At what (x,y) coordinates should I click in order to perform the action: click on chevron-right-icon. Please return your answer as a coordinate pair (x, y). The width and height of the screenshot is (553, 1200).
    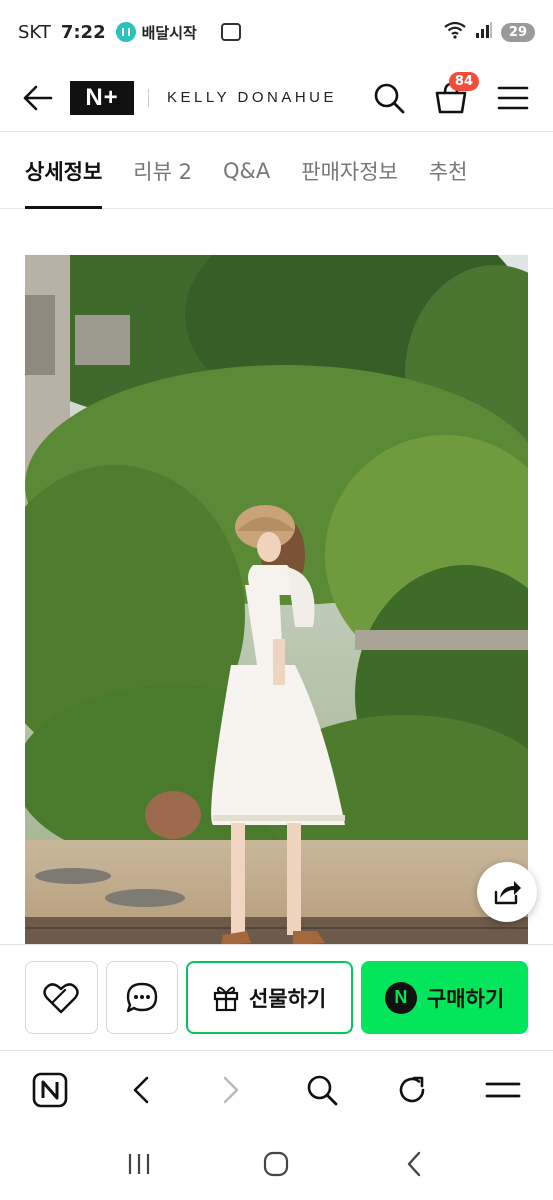
    Looking at the image, I should click on (231, 1089).